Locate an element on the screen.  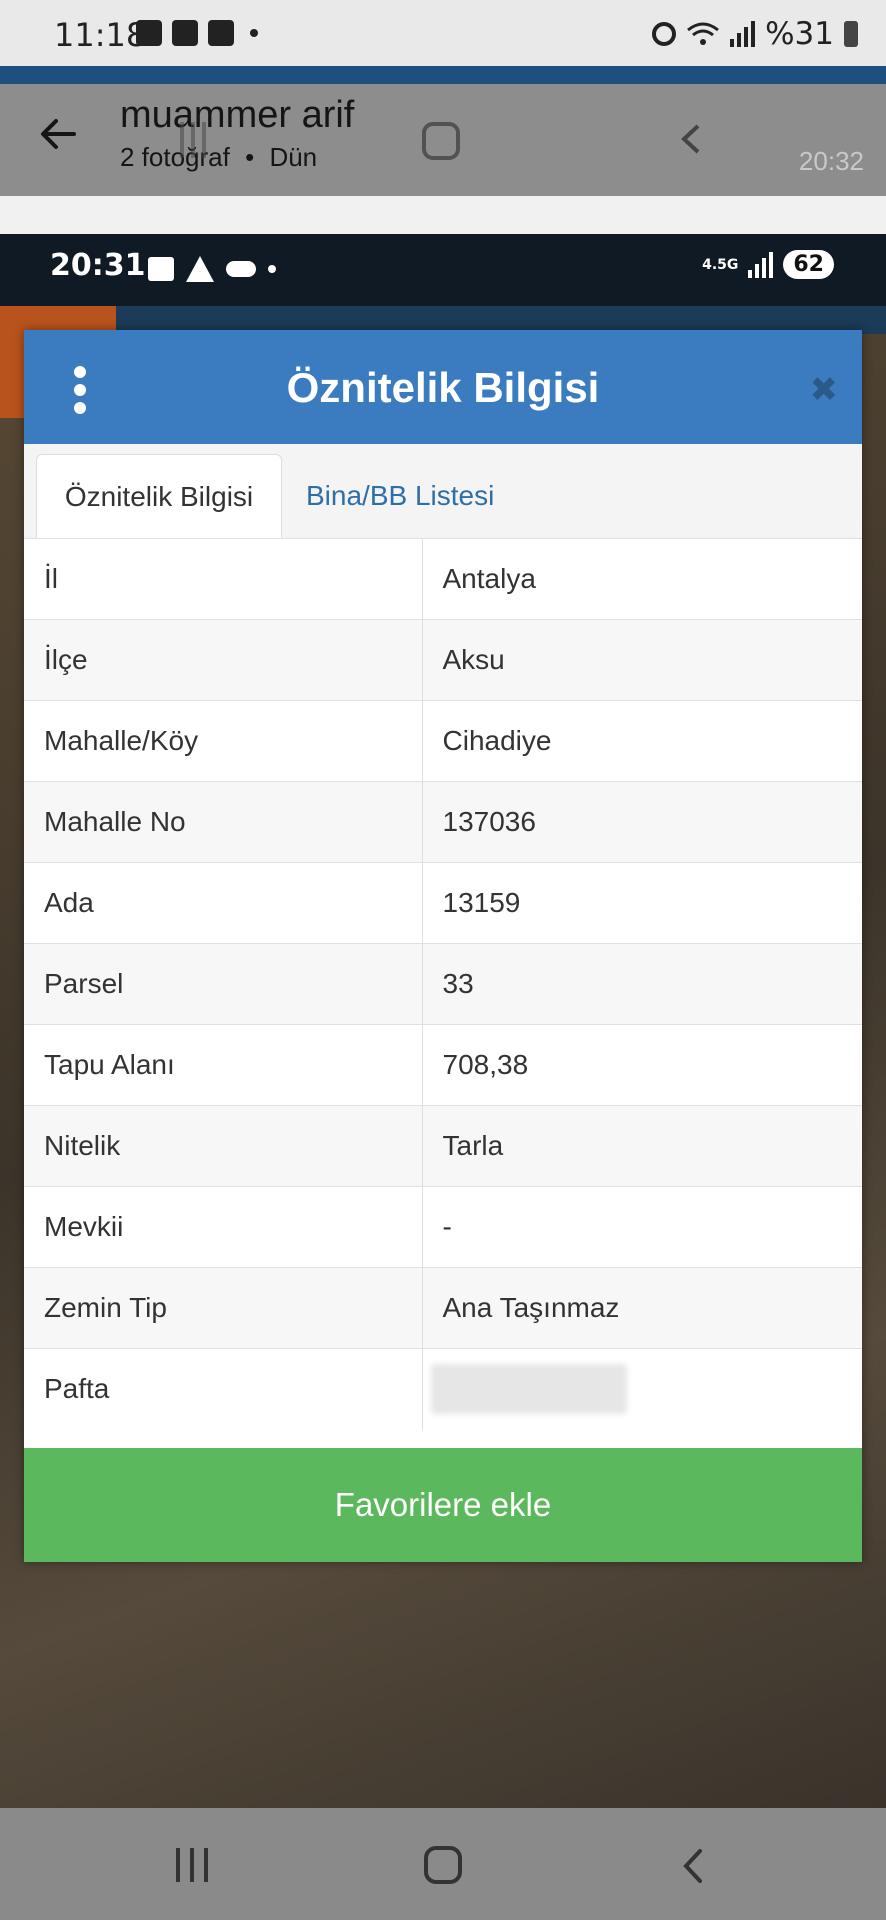
inner-status-bar: 20:31 4.5G 62 is located at coordinates (443, 270).